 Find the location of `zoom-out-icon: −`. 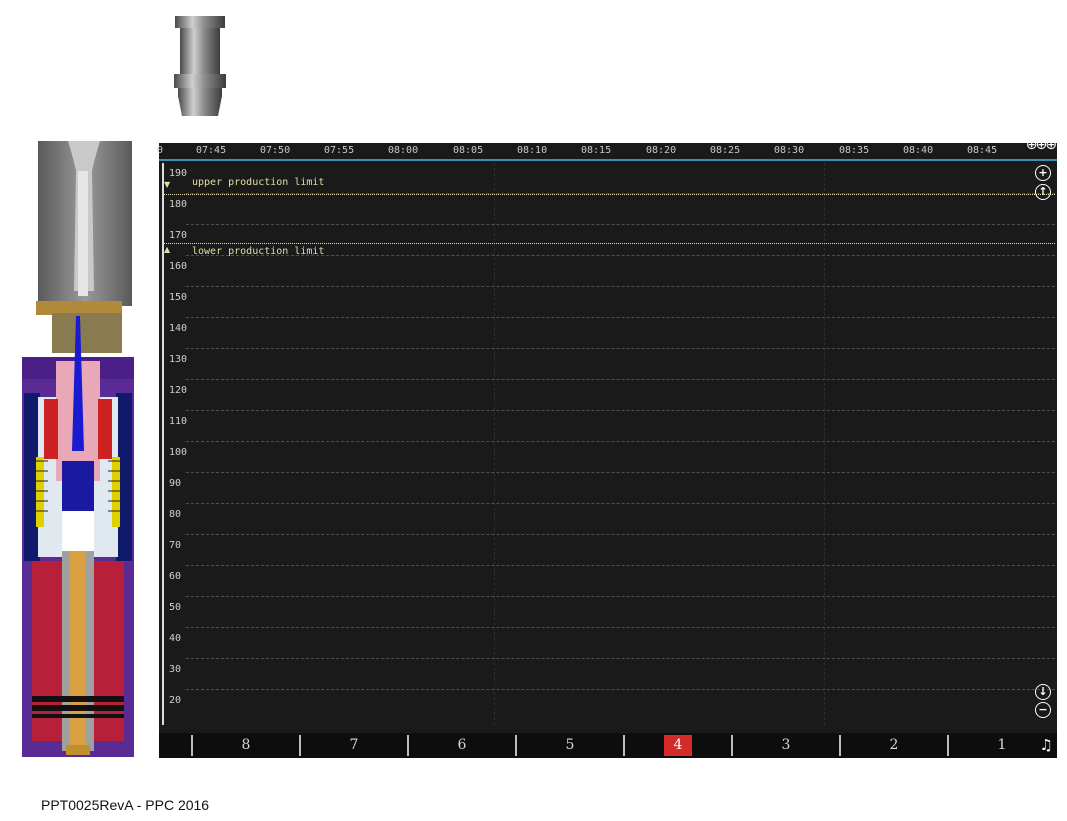

zoom-out-icon: − is located at coordinates (1043, 710).